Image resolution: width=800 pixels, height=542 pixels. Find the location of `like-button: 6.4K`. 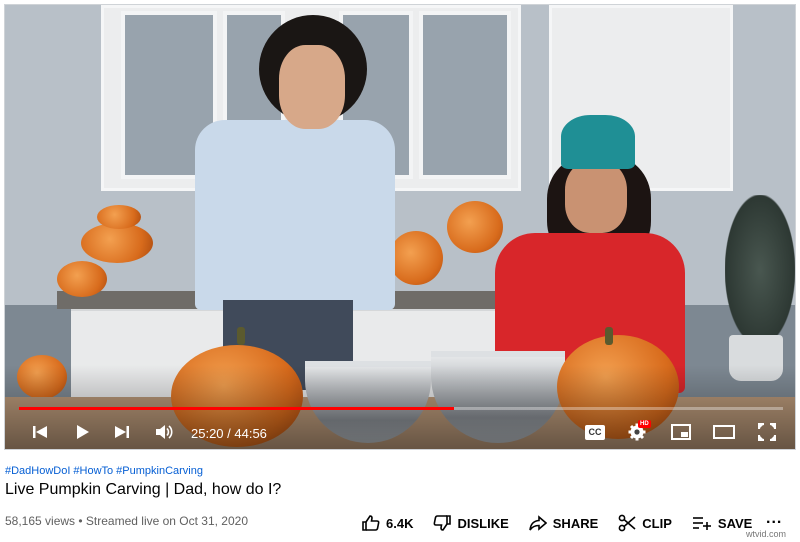

like-button: 6.4K is located at coordinates (387, 523).